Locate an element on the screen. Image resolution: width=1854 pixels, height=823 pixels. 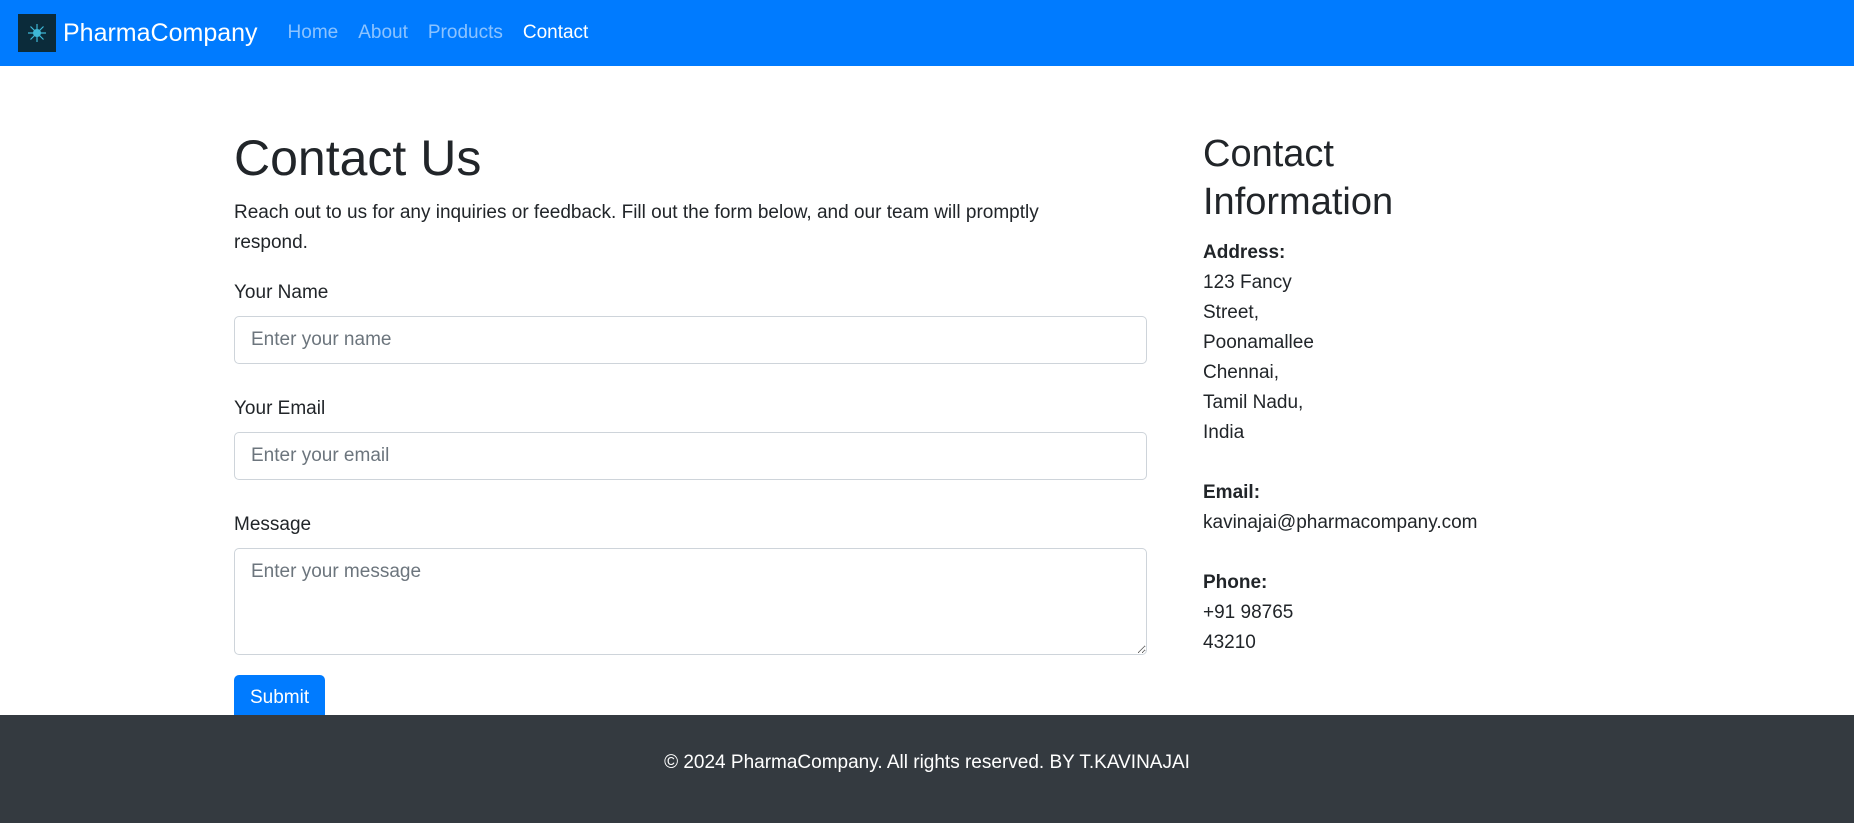
address-label: Address: is located at coordinates (1244, 252).